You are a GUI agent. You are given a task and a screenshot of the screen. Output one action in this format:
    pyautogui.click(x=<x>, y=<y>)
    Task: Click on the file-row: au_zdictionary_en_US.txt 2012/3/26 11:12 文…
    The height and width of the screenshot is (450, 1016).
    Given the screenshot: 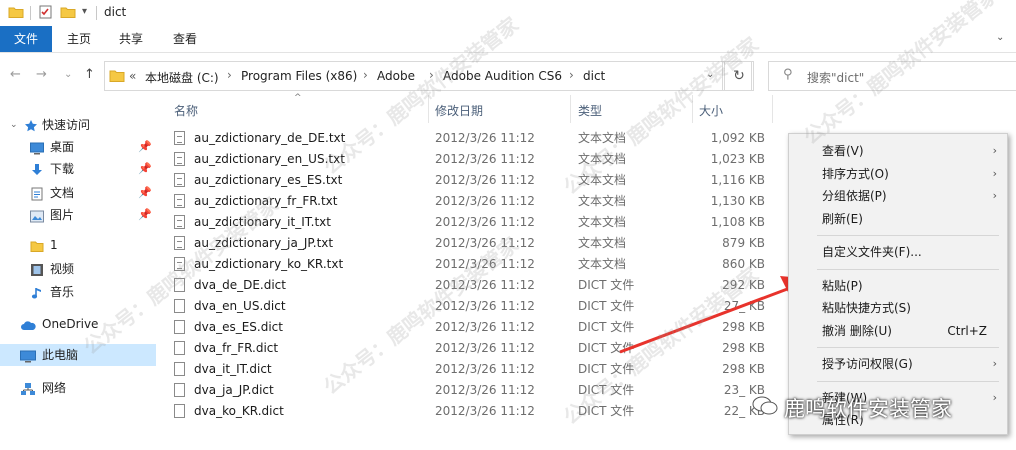 What is the action you would take?
    pyautogui.click(x=471, y=159)
    